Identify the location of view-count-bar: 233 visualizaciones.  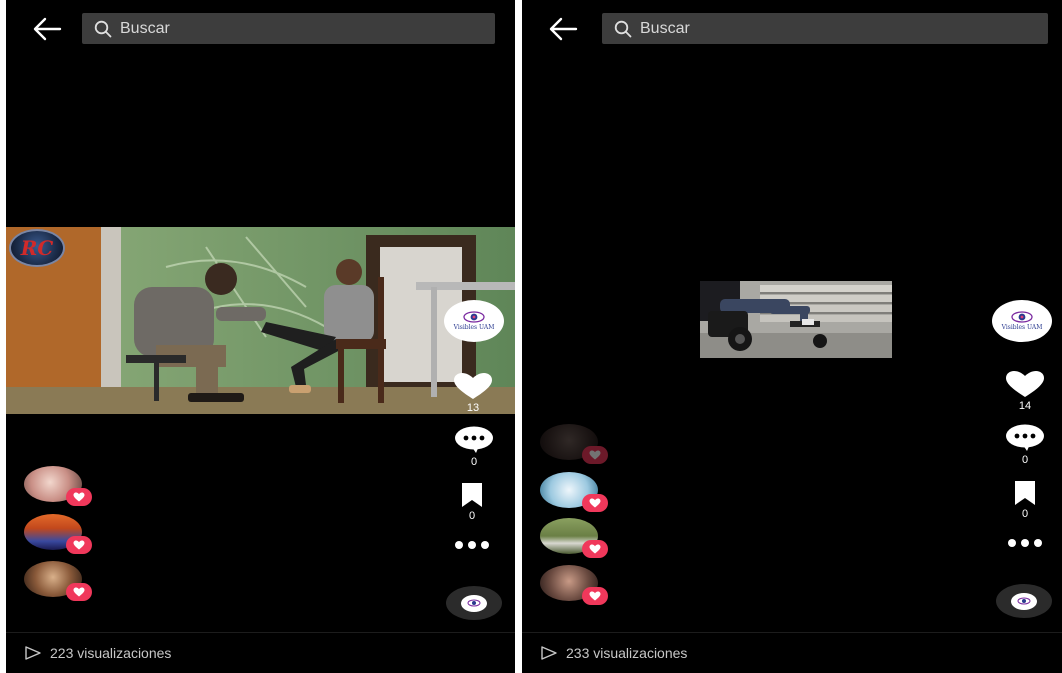
(792, 652).